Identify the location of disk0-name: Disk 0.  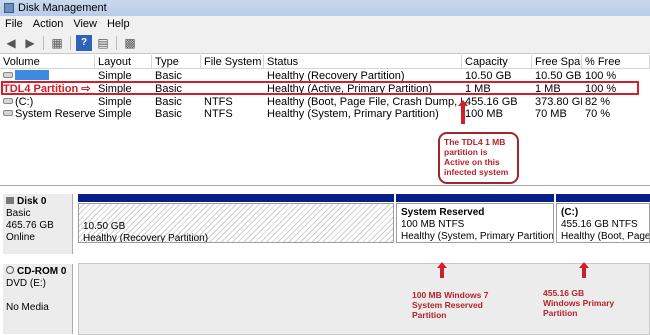
(32, 201).